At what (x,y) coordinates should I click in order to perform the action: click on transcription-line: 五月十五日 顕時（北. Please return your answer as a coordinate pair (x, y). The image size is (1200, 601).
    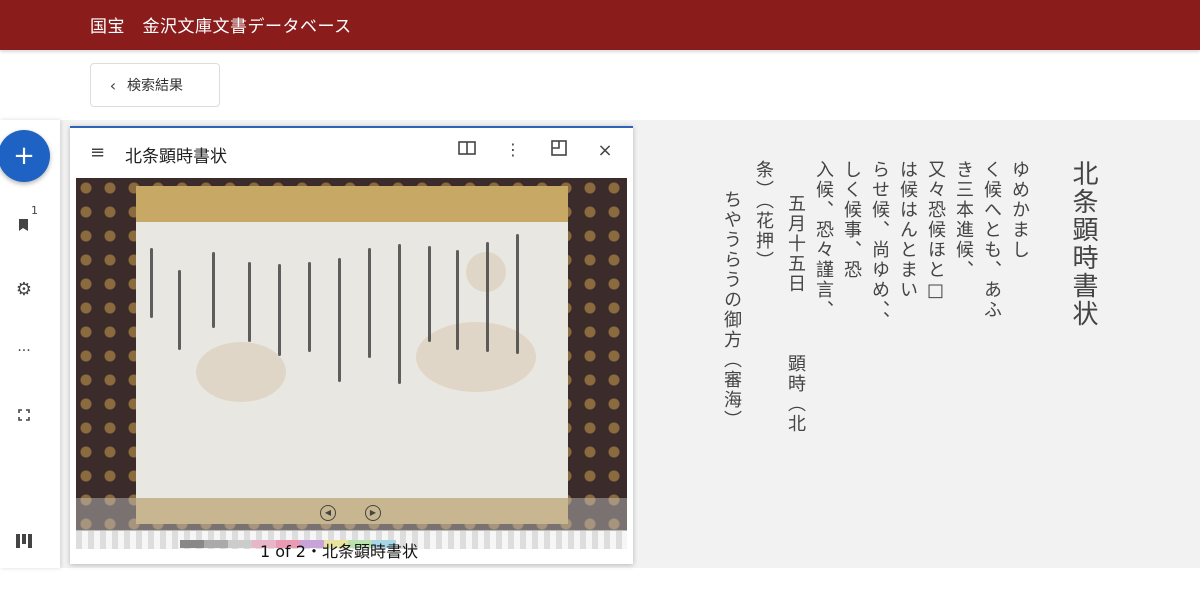
    Looking at the image, I should click on (795, 314).